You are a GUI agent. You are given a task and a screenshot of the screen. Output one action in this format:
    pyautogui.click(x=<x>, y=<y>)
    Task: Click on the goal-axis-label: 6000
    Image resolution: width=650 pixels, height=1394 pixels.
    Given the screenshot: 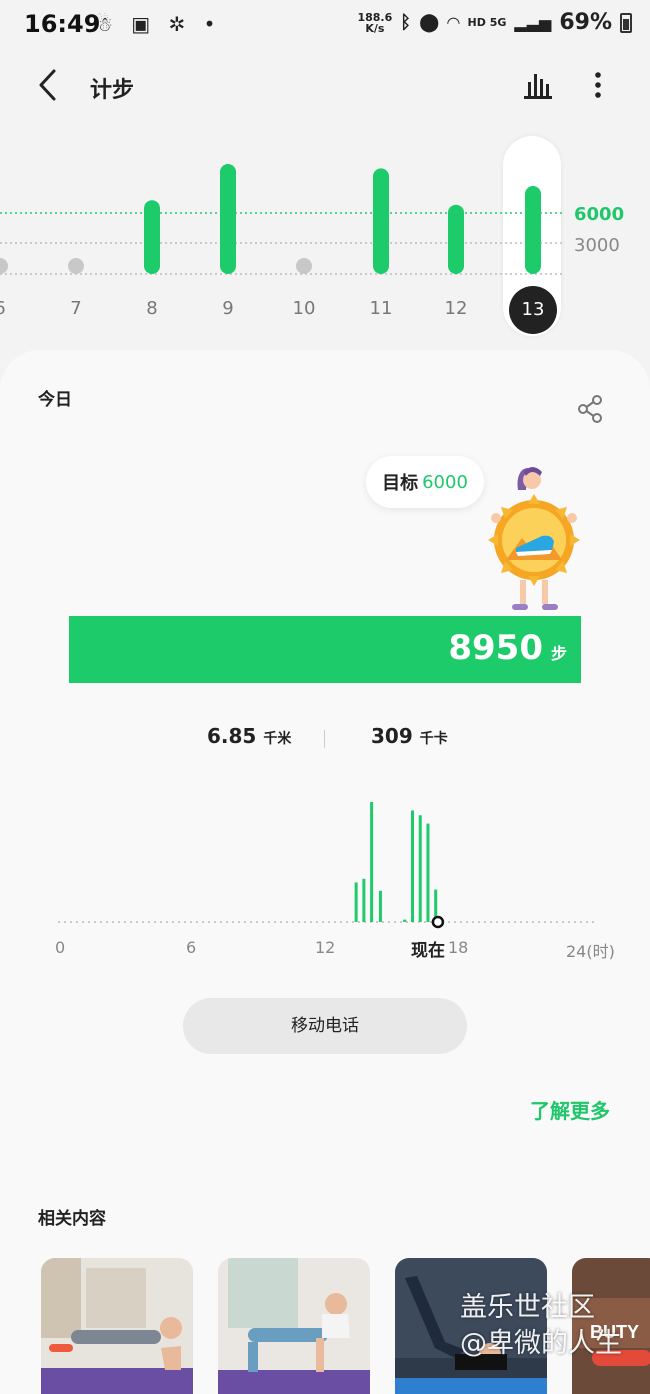 What is the action you would take?
    pyautogui.click(x=599, y=214)
    